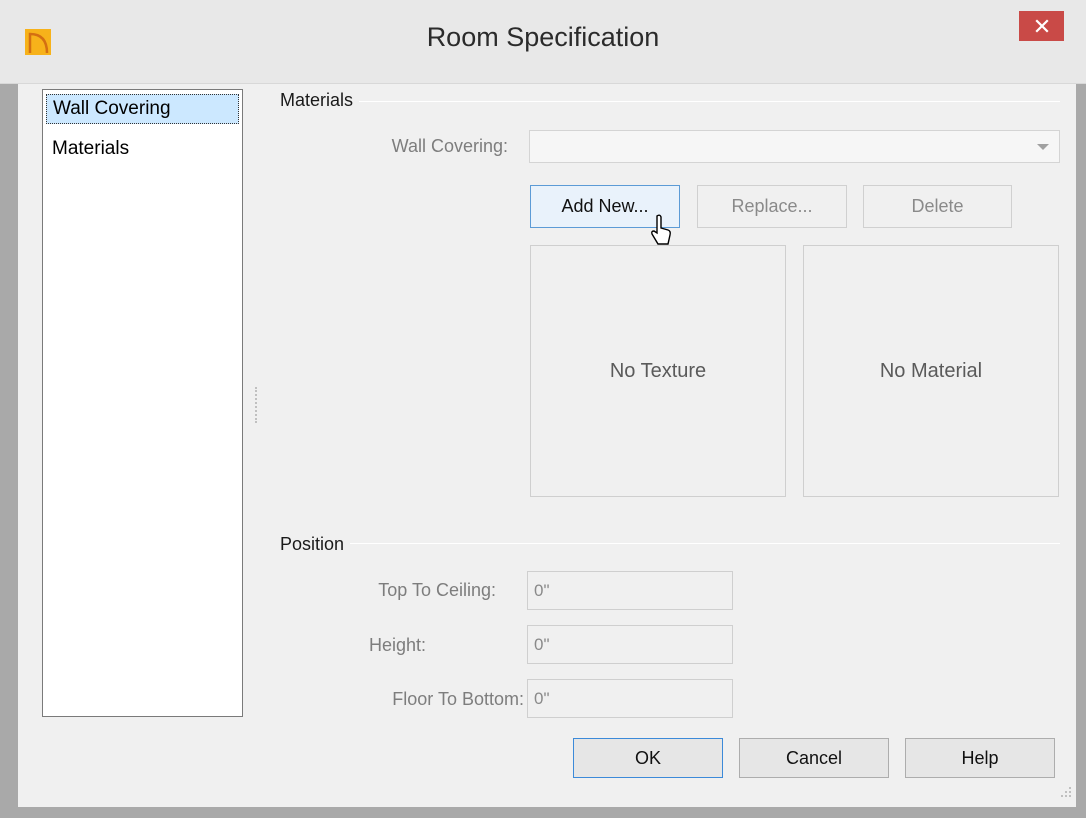 This screenshot has height=818, width=1086. What do you see at coordinates (1043, 147) in the screenshot?
I see `chevron-down-icon` at bounding box center [1043, 147].